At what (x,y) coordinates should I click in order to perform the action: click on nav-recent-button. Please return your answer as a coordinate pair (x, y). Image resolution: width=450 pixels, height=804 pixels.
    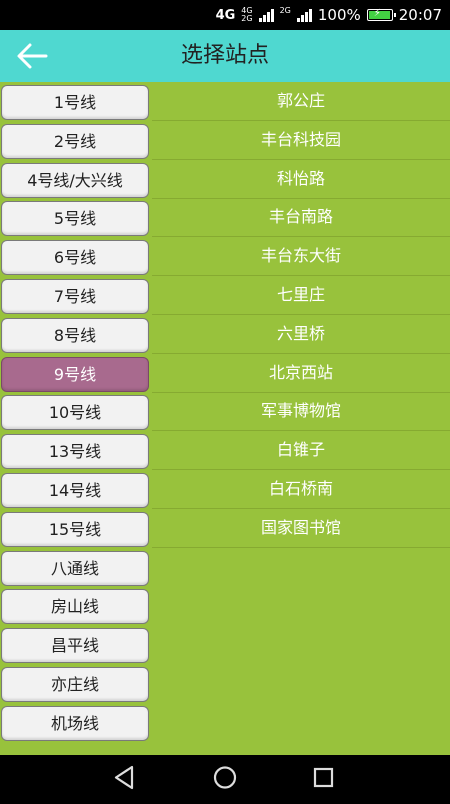
    Looking at the image, I should click on (324, 777).